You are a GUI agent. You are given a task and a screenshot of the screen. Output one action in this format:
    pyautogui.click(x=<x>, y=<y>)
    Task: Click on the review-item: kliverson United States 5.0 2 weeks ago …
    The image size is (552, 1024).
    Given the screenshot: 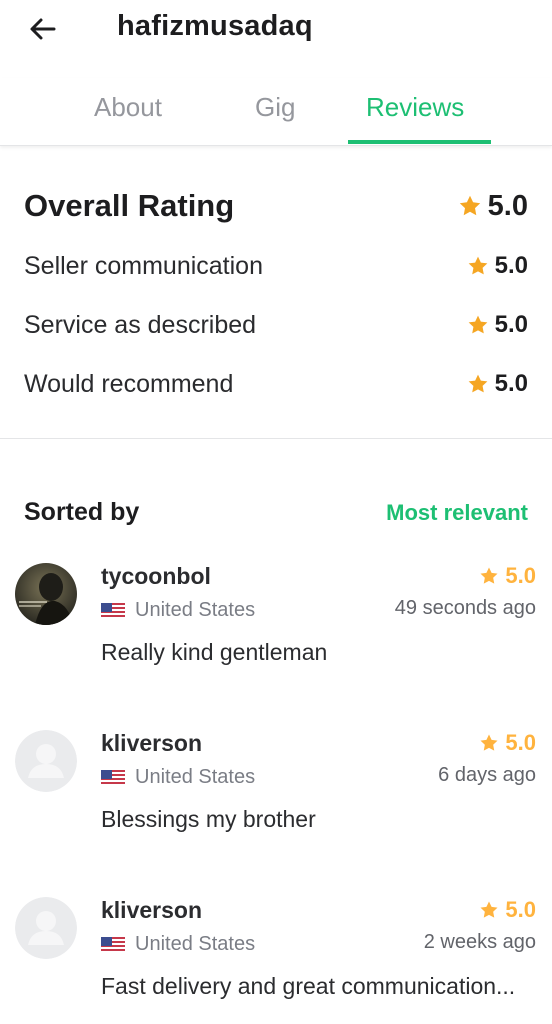 What is the action you would take?
    pyautogui.click(x=276, y=960)
    